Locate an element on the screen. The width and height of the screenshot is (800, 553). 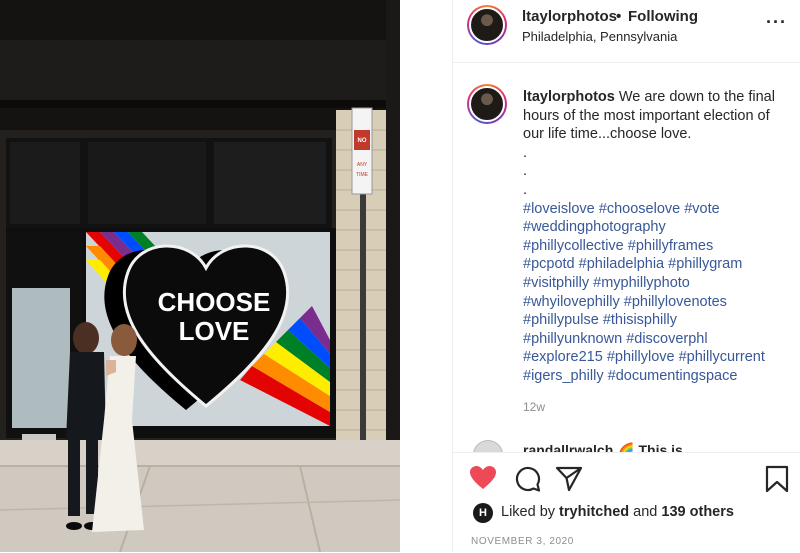
and-label: and is located at coordinates (645, 512).